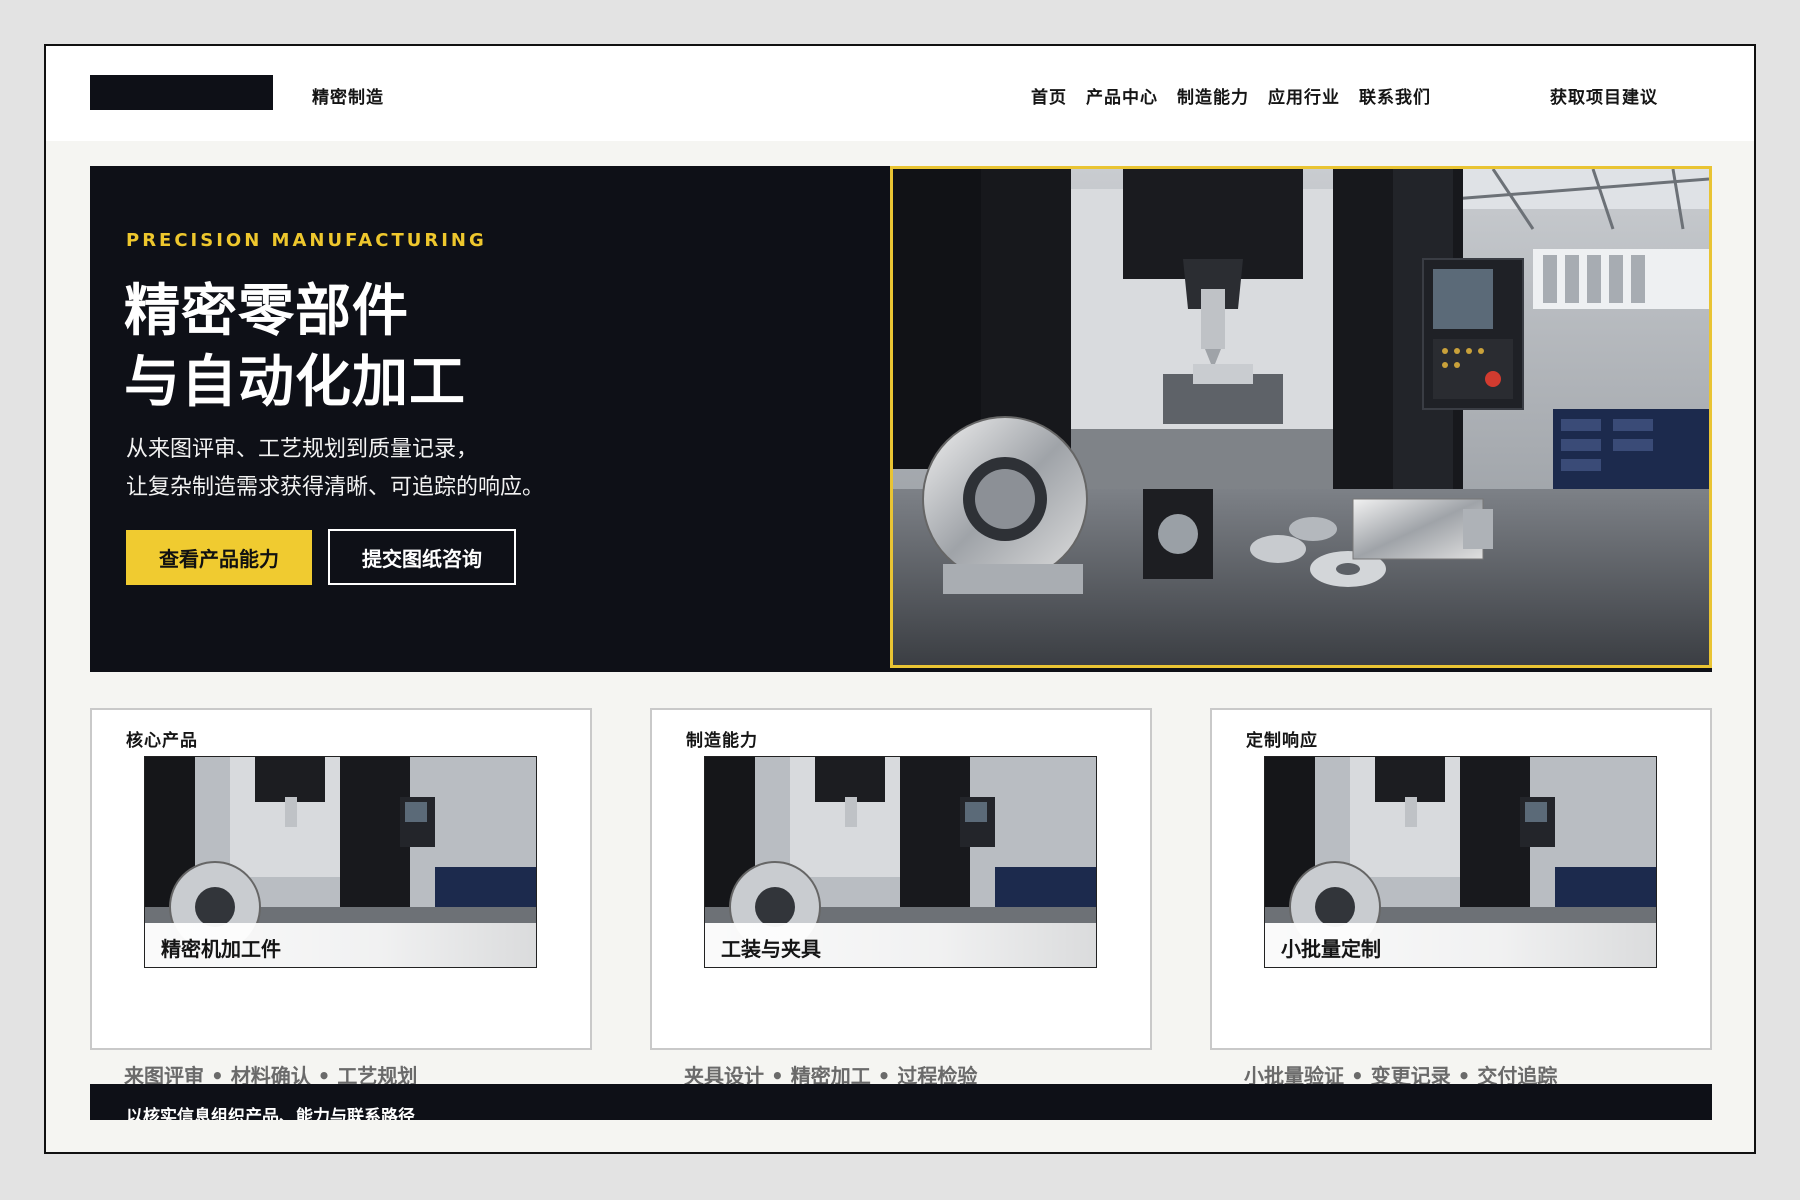 The width and height of the screenshot is (1800, 1200). What do you see at coordinates (181, 92) in the screenshot?
I see `logo` at bounding box center [181, 92].